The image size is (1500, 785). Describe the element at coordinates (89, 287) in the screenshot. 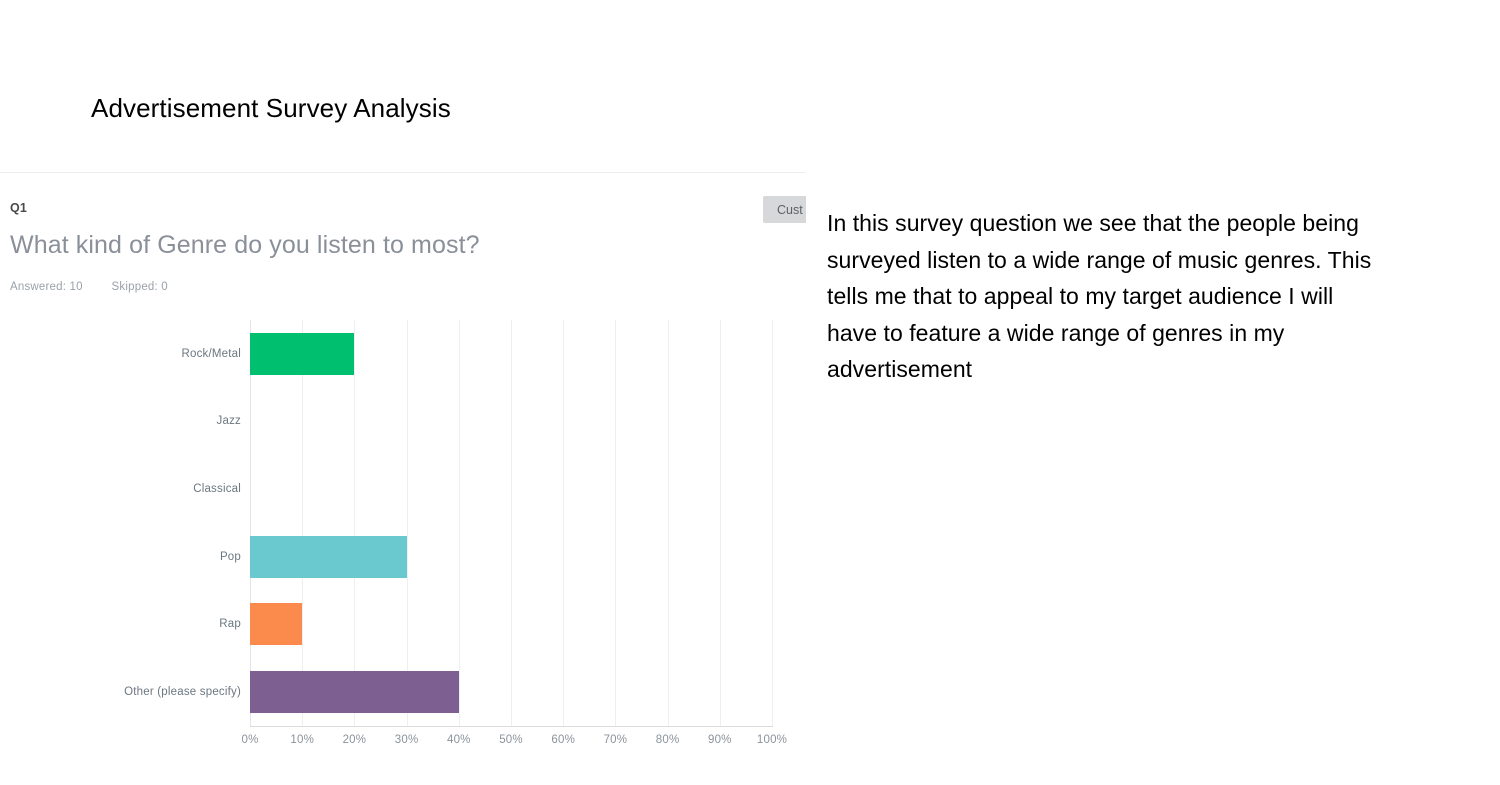

I see `question-response-stats: Answered: 10 Skipped: 0` at that location.